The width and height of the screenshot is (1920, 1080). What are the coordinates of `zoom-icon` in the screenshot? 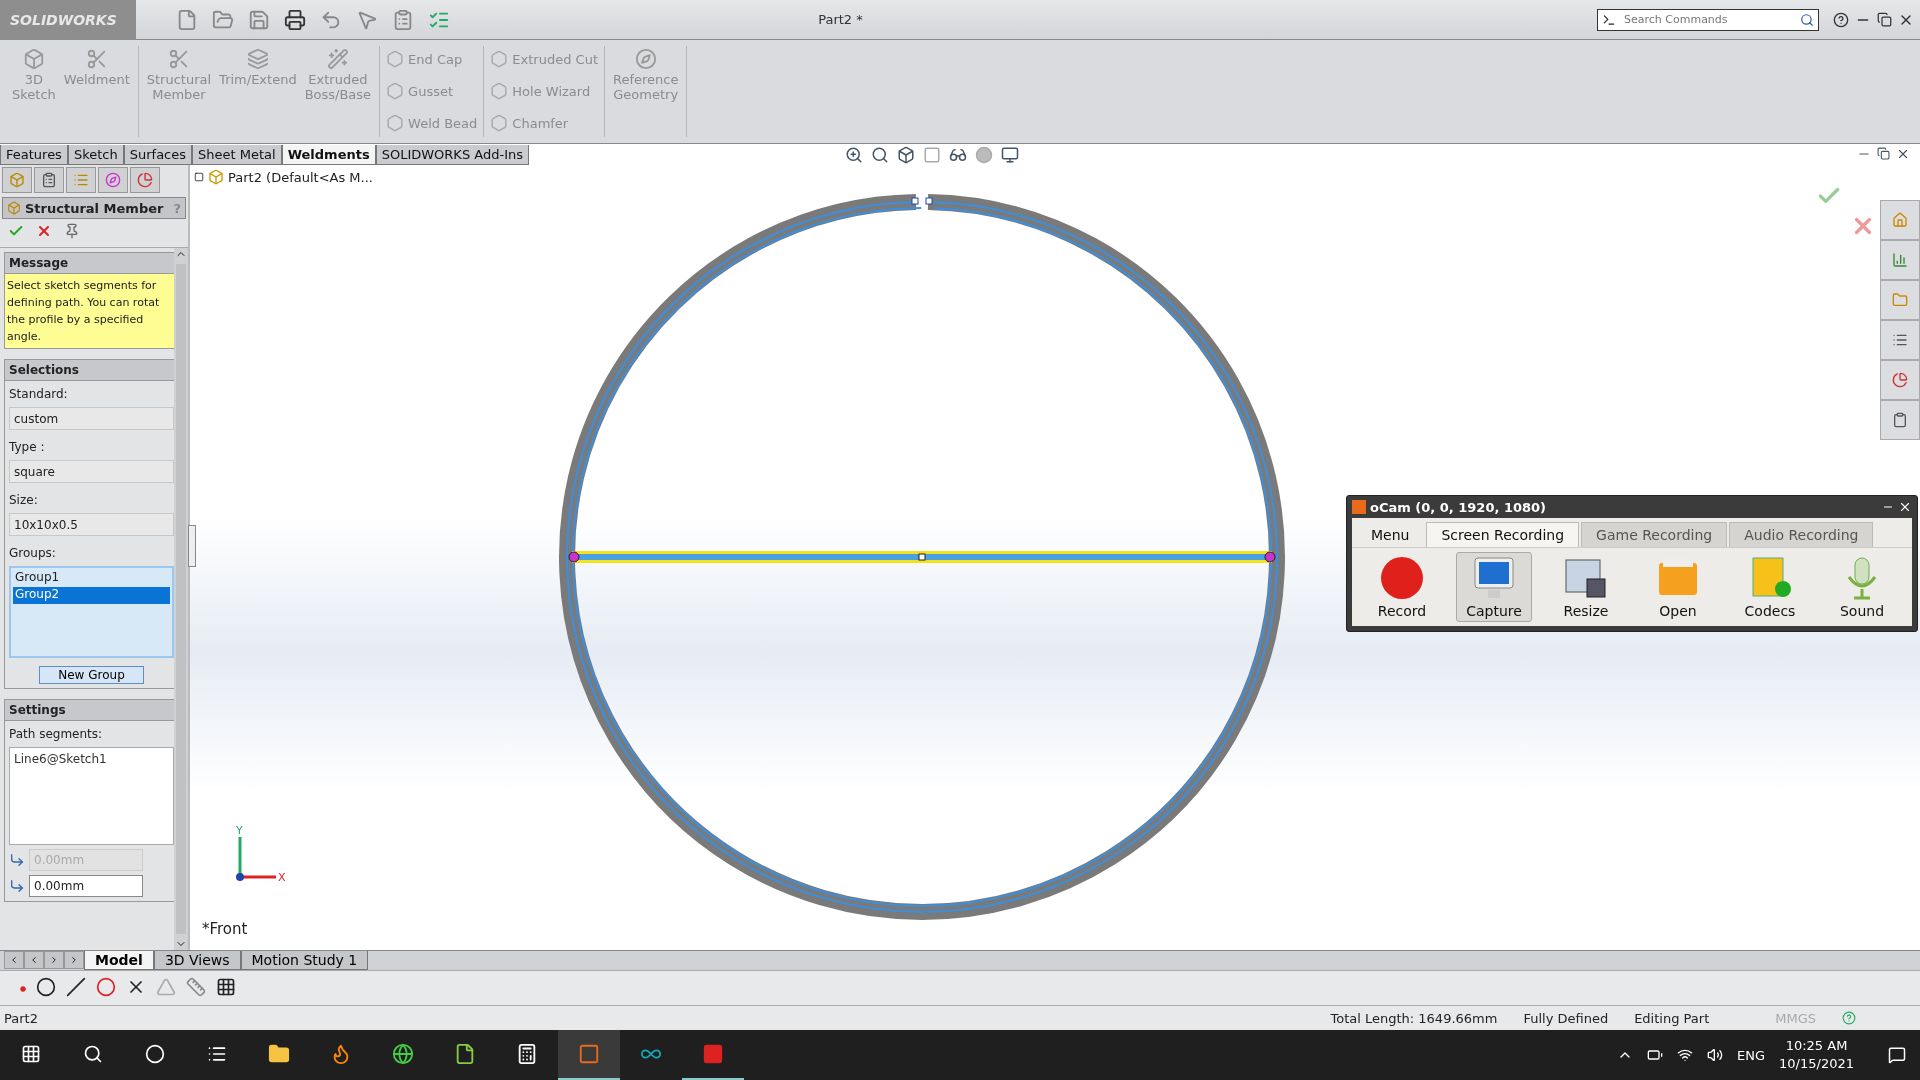 It's located at (854, 155).